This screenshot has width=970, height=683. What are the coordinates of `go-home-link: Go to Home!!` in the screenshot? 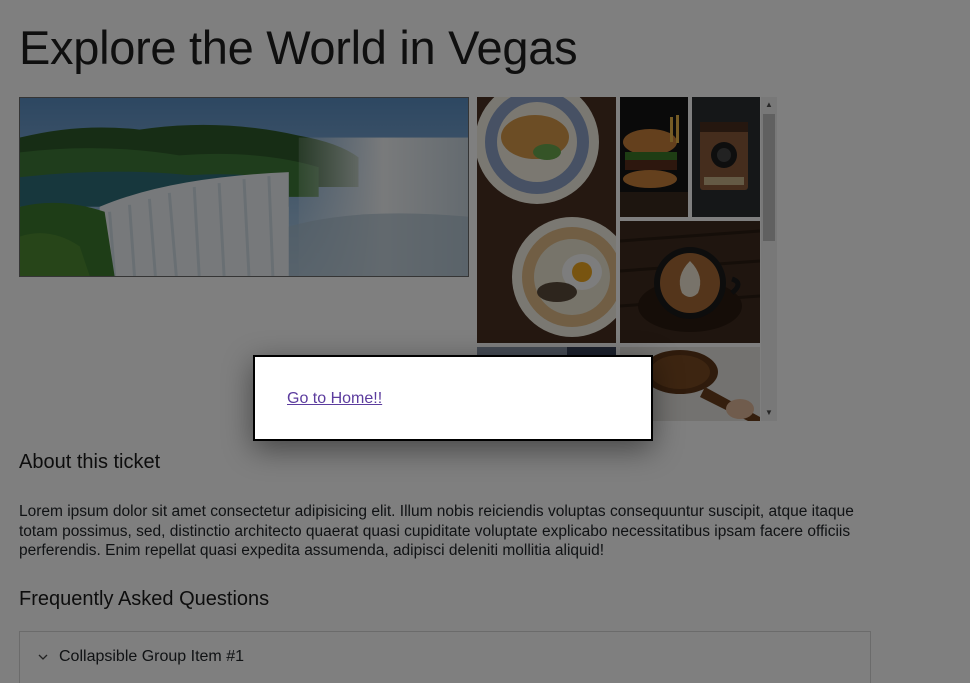 It's located at (334, 399).